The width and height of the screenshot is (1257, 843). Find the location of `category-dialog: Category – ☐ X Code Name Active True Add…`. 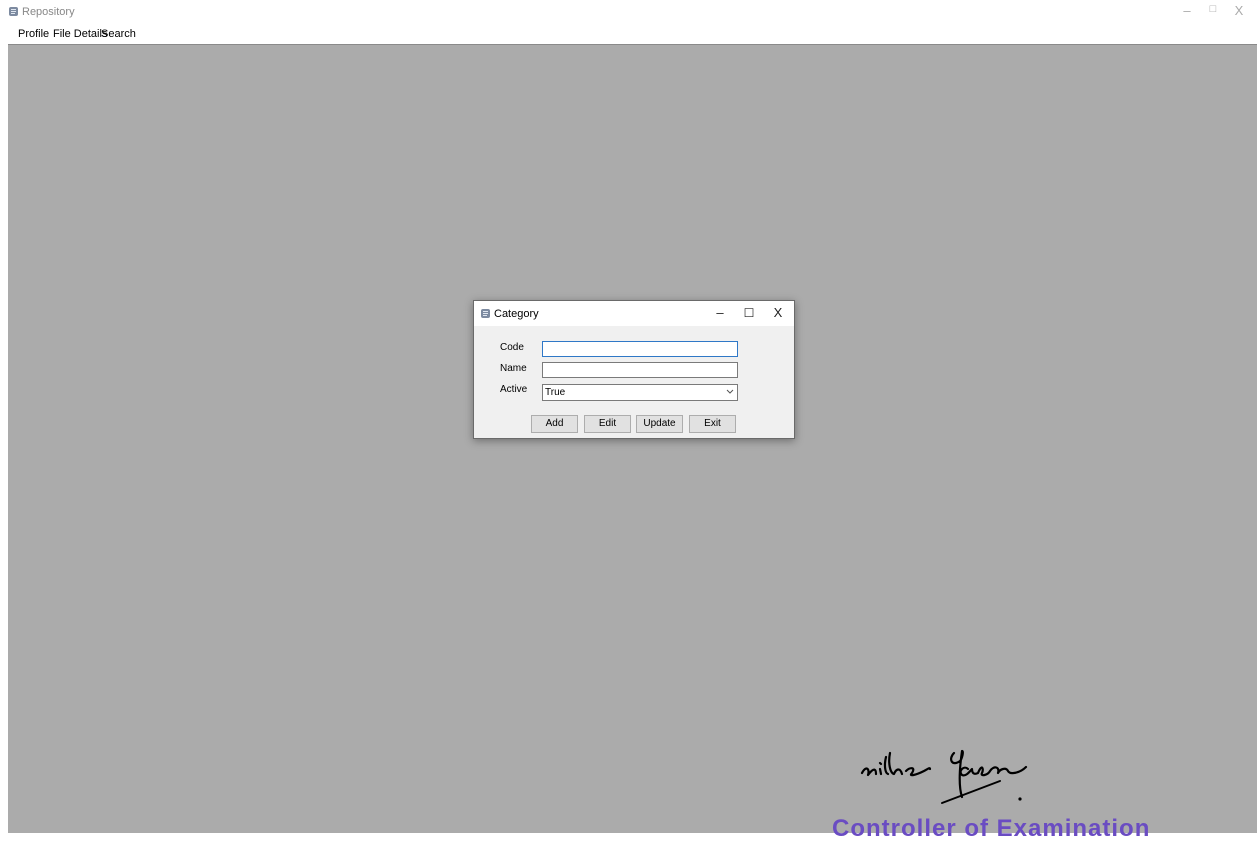

category-dialog: Category – ☐ X Code Name Active True Add… is located at coordinates (634, 369).